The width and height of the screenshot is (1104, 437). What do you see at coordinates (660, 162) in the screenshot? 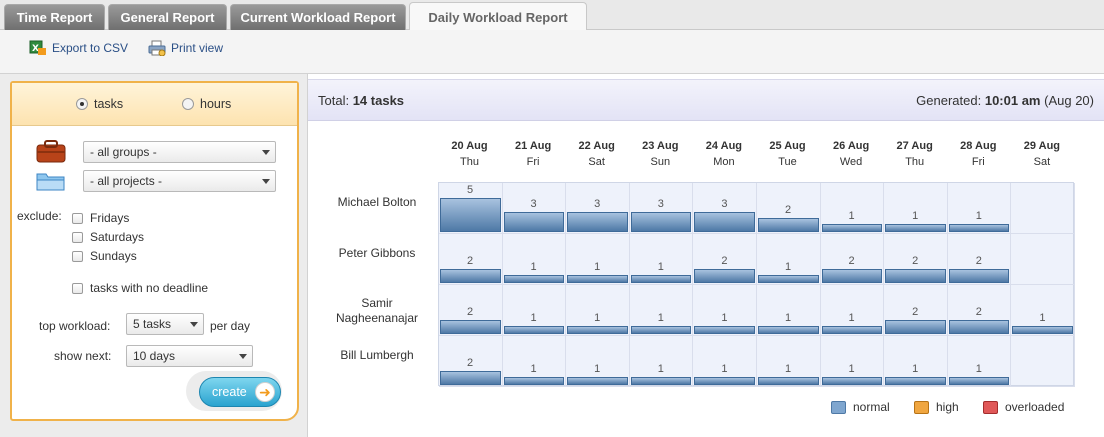
I see `day-weekday: Sun` at bounding box center [660, 162].